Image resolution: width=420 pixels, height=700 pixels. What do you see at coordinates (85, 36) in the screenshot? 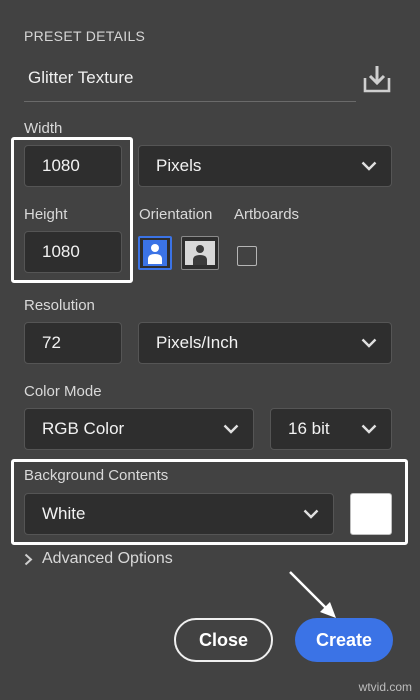
I see `preset-details-title: PRESET DETAILS` at bounding box center [85, 36].